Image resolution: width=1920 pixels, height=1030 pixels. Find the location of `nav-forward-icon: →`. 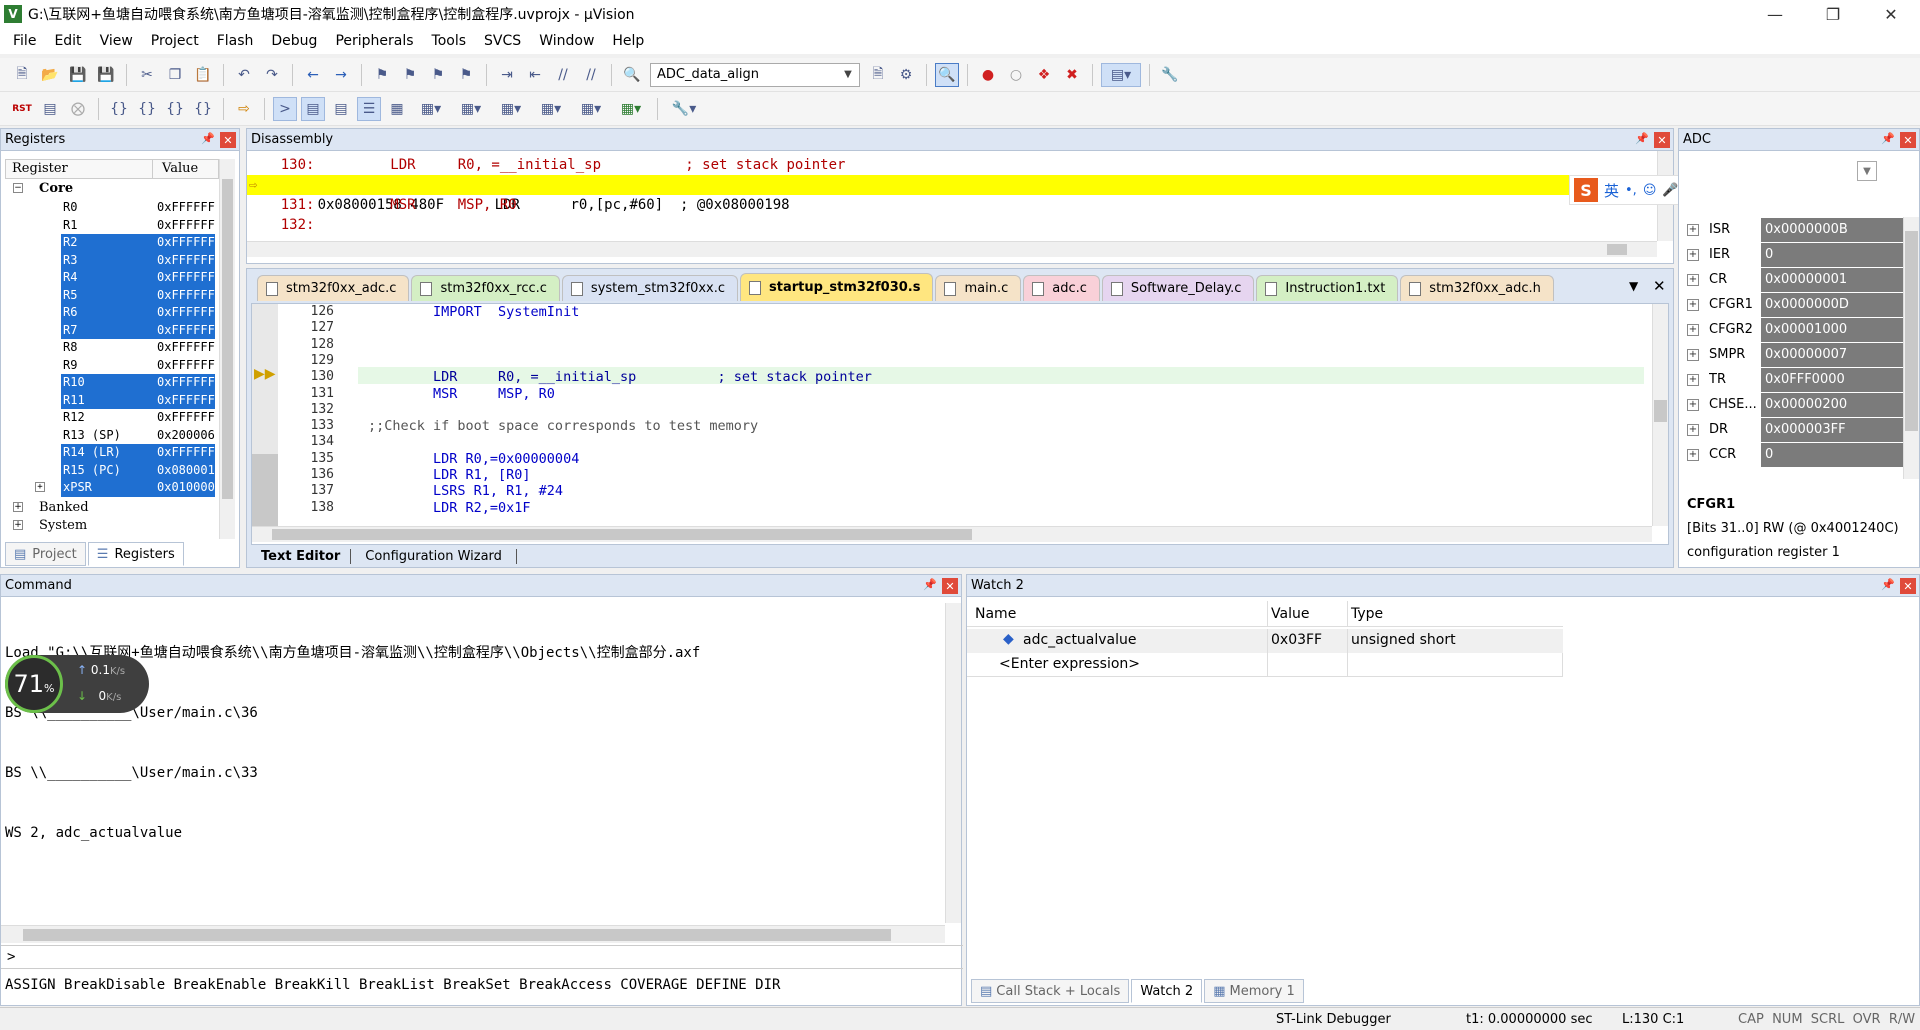

nav-forward-icon: → is located at coordinates (341, 75).